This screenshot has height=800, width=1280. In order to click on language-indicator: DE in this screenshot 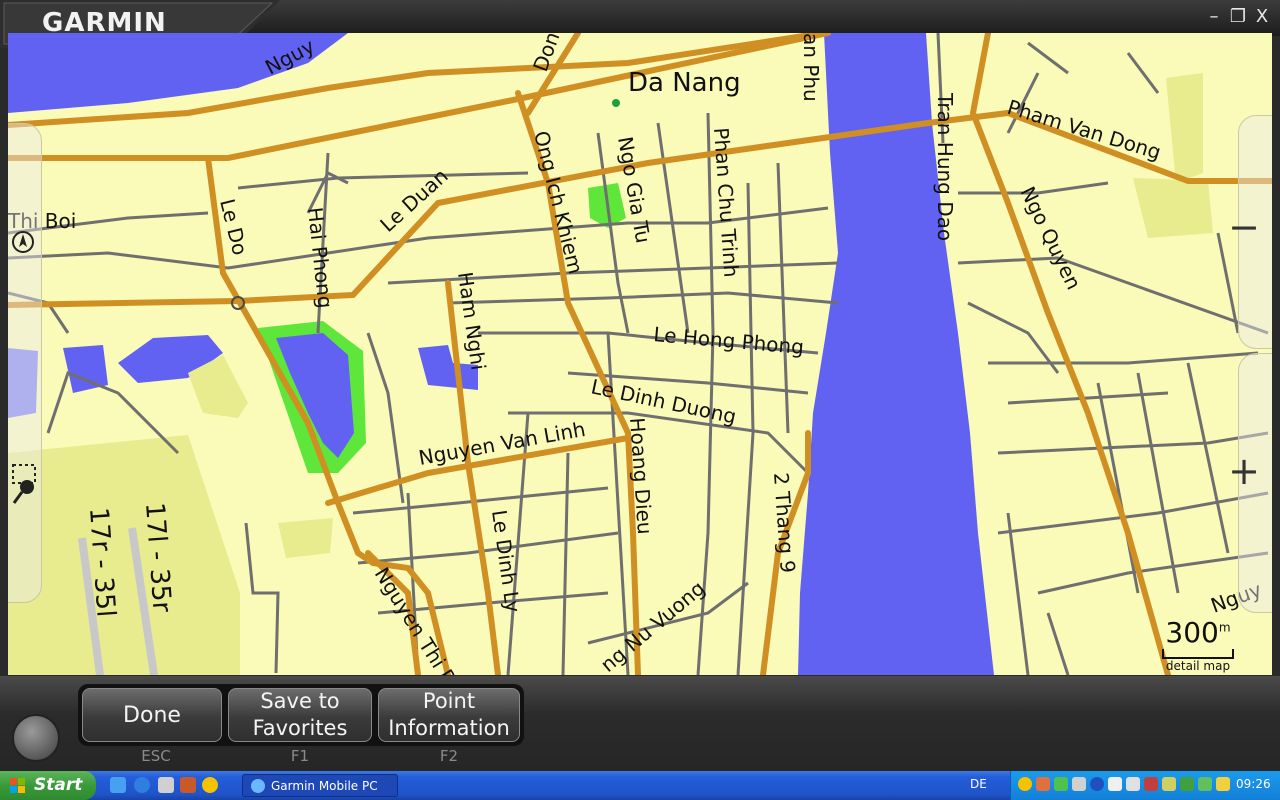, I will do `click(978, 784)`.